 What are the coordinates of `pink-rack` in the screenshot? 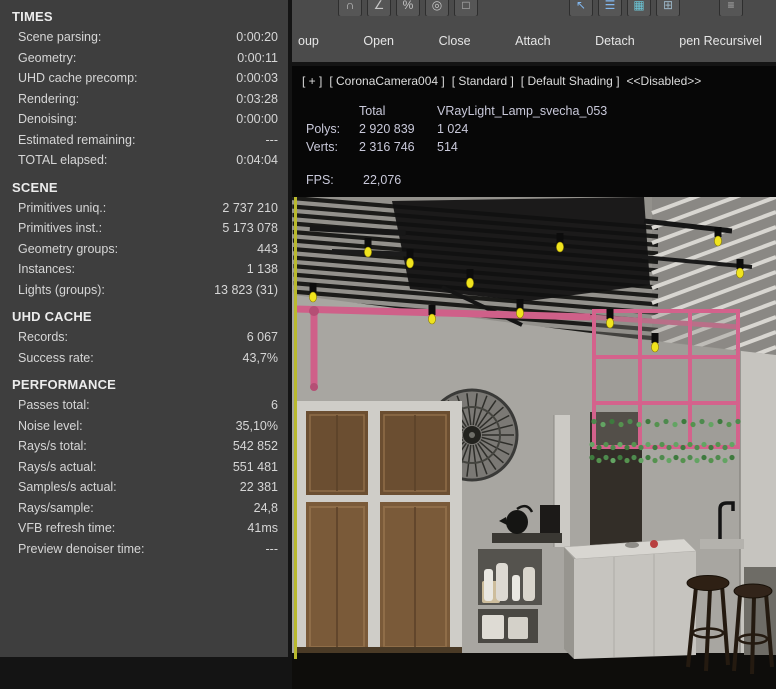 It's located at (666, 379).